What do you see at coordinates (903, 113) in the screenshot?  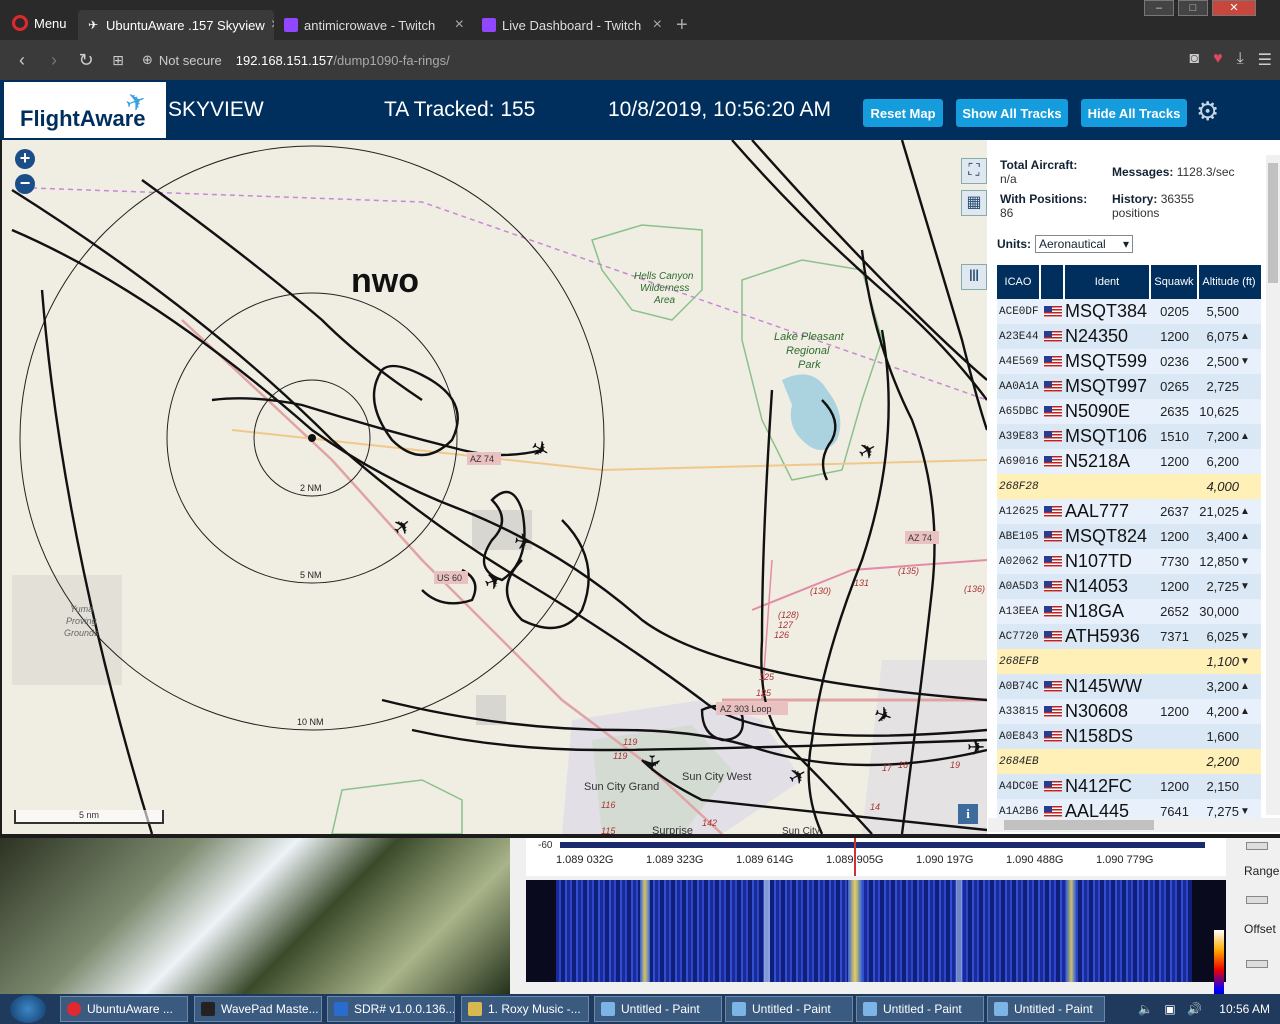 I see `reset-map-button: Reset Map` at bounding box center [903, 113].